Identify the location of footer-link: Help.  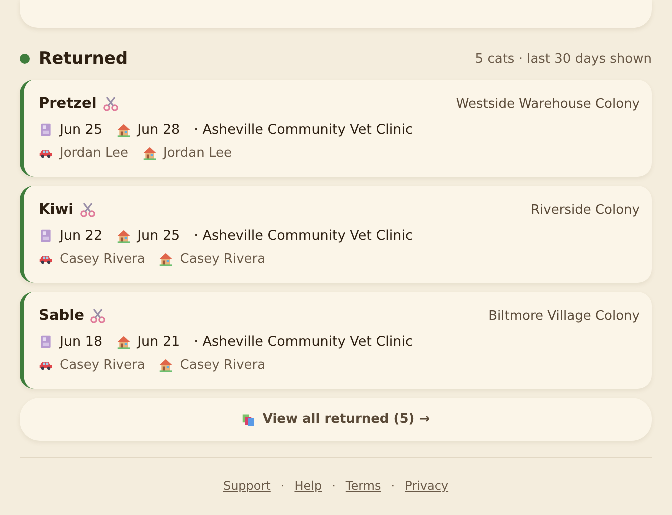
(308, 486).